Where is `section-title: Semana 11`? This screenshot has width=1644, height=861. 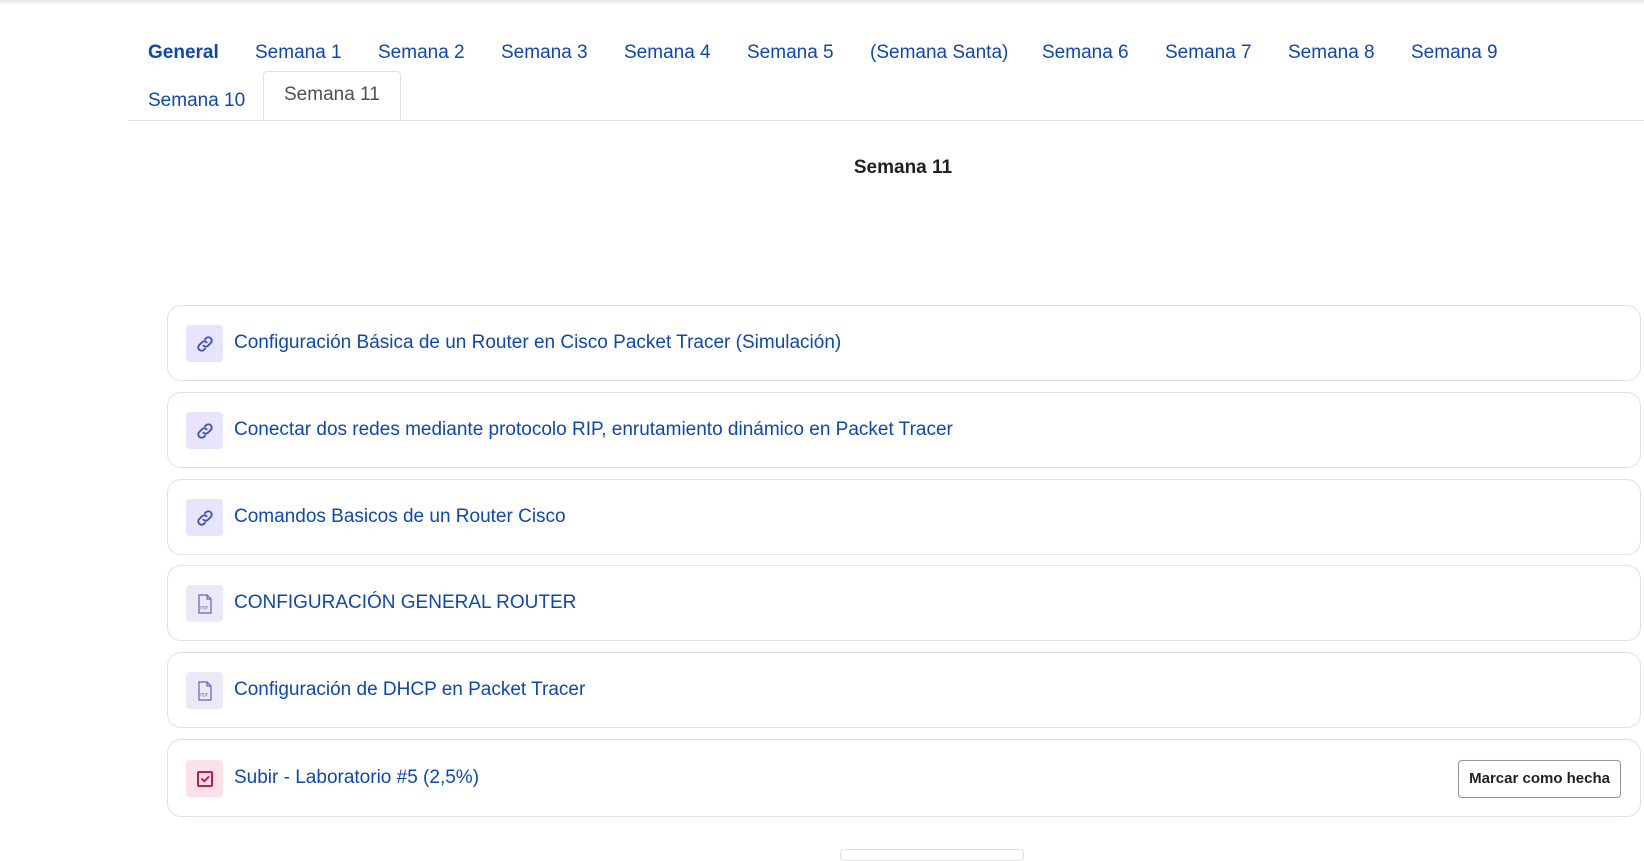 section-title: Semana 11 is located at coordinates (903, 167).